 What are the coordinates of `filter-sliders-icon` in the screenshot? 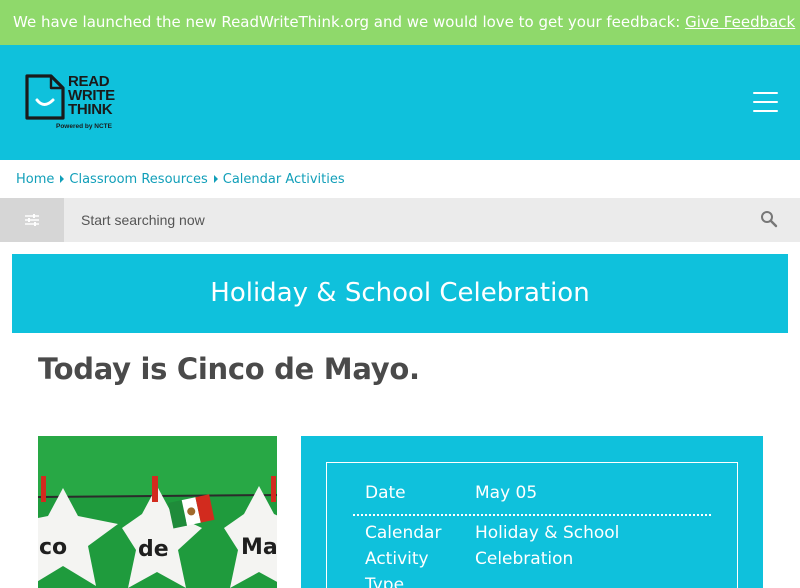 It's located at (32, 220).